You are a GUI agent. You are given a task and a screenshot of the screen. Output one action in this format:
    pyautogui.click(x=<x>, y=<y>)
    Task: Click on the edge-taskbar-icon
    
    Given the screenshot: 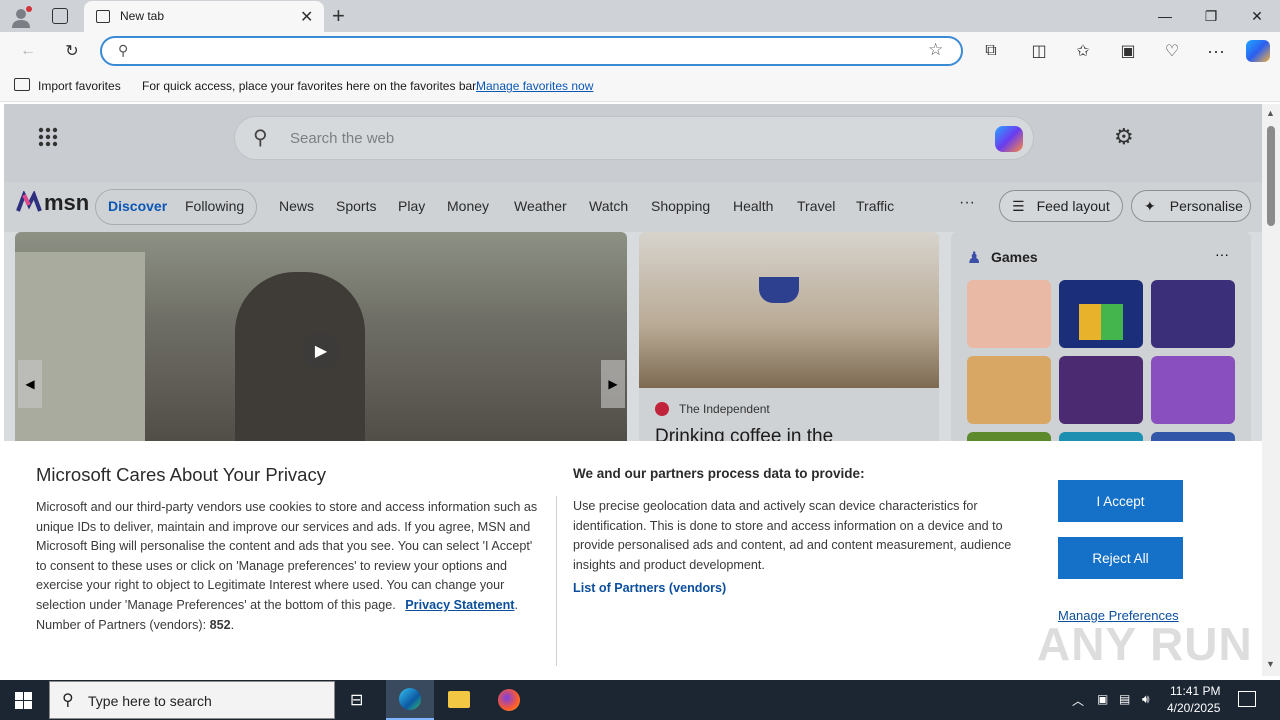 What is the action you would take?
    pyautogui.click(x=410, y=700)
    